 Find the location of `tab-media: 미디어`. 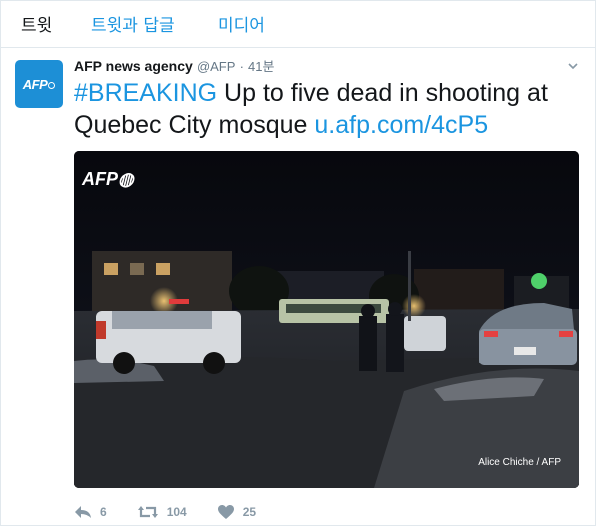

tab-media: 미디어 is located at coordinates (241, 26).